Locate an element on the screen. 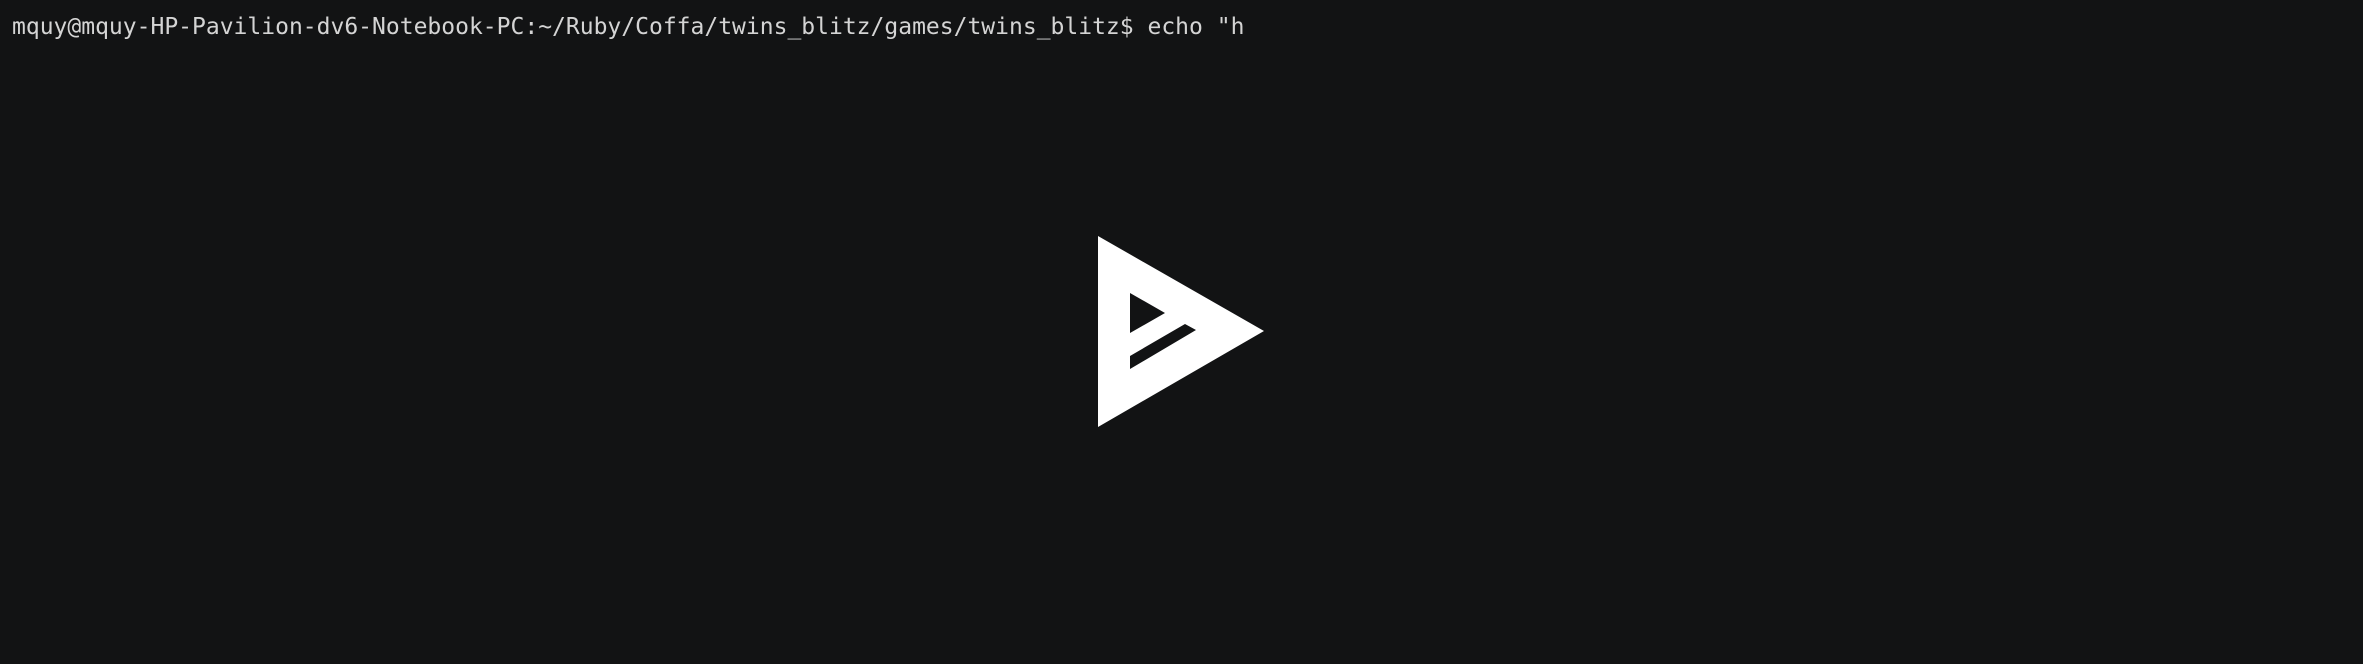  asciinema-play-icon is located at coordinates (1181, 331).